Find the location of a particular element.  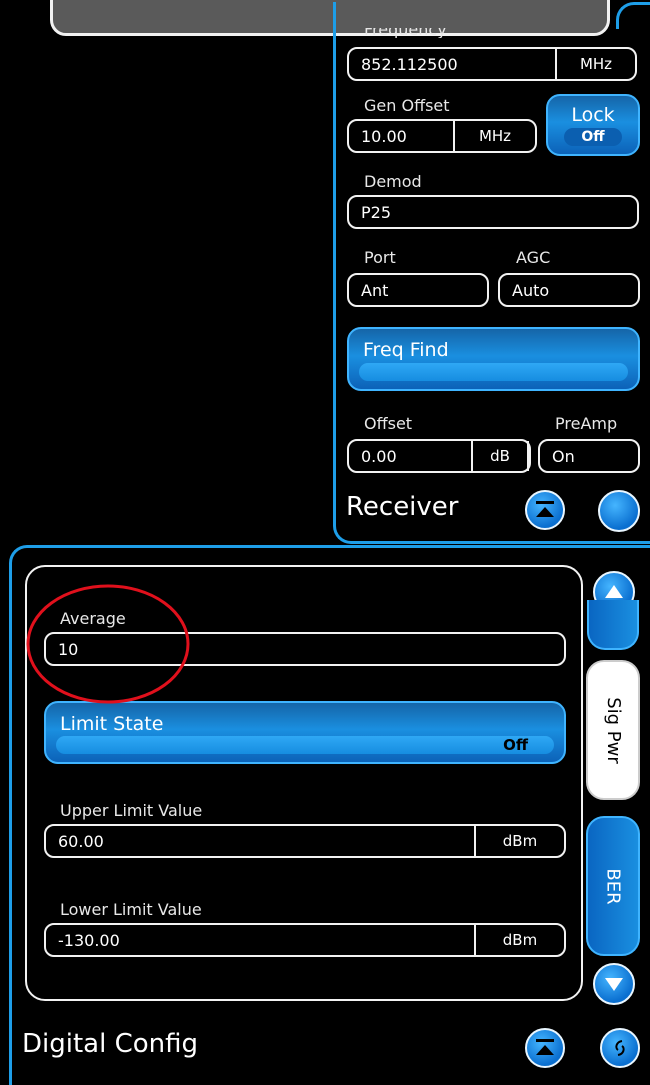

arrow-up-icon is located at coordinates (614, 591).